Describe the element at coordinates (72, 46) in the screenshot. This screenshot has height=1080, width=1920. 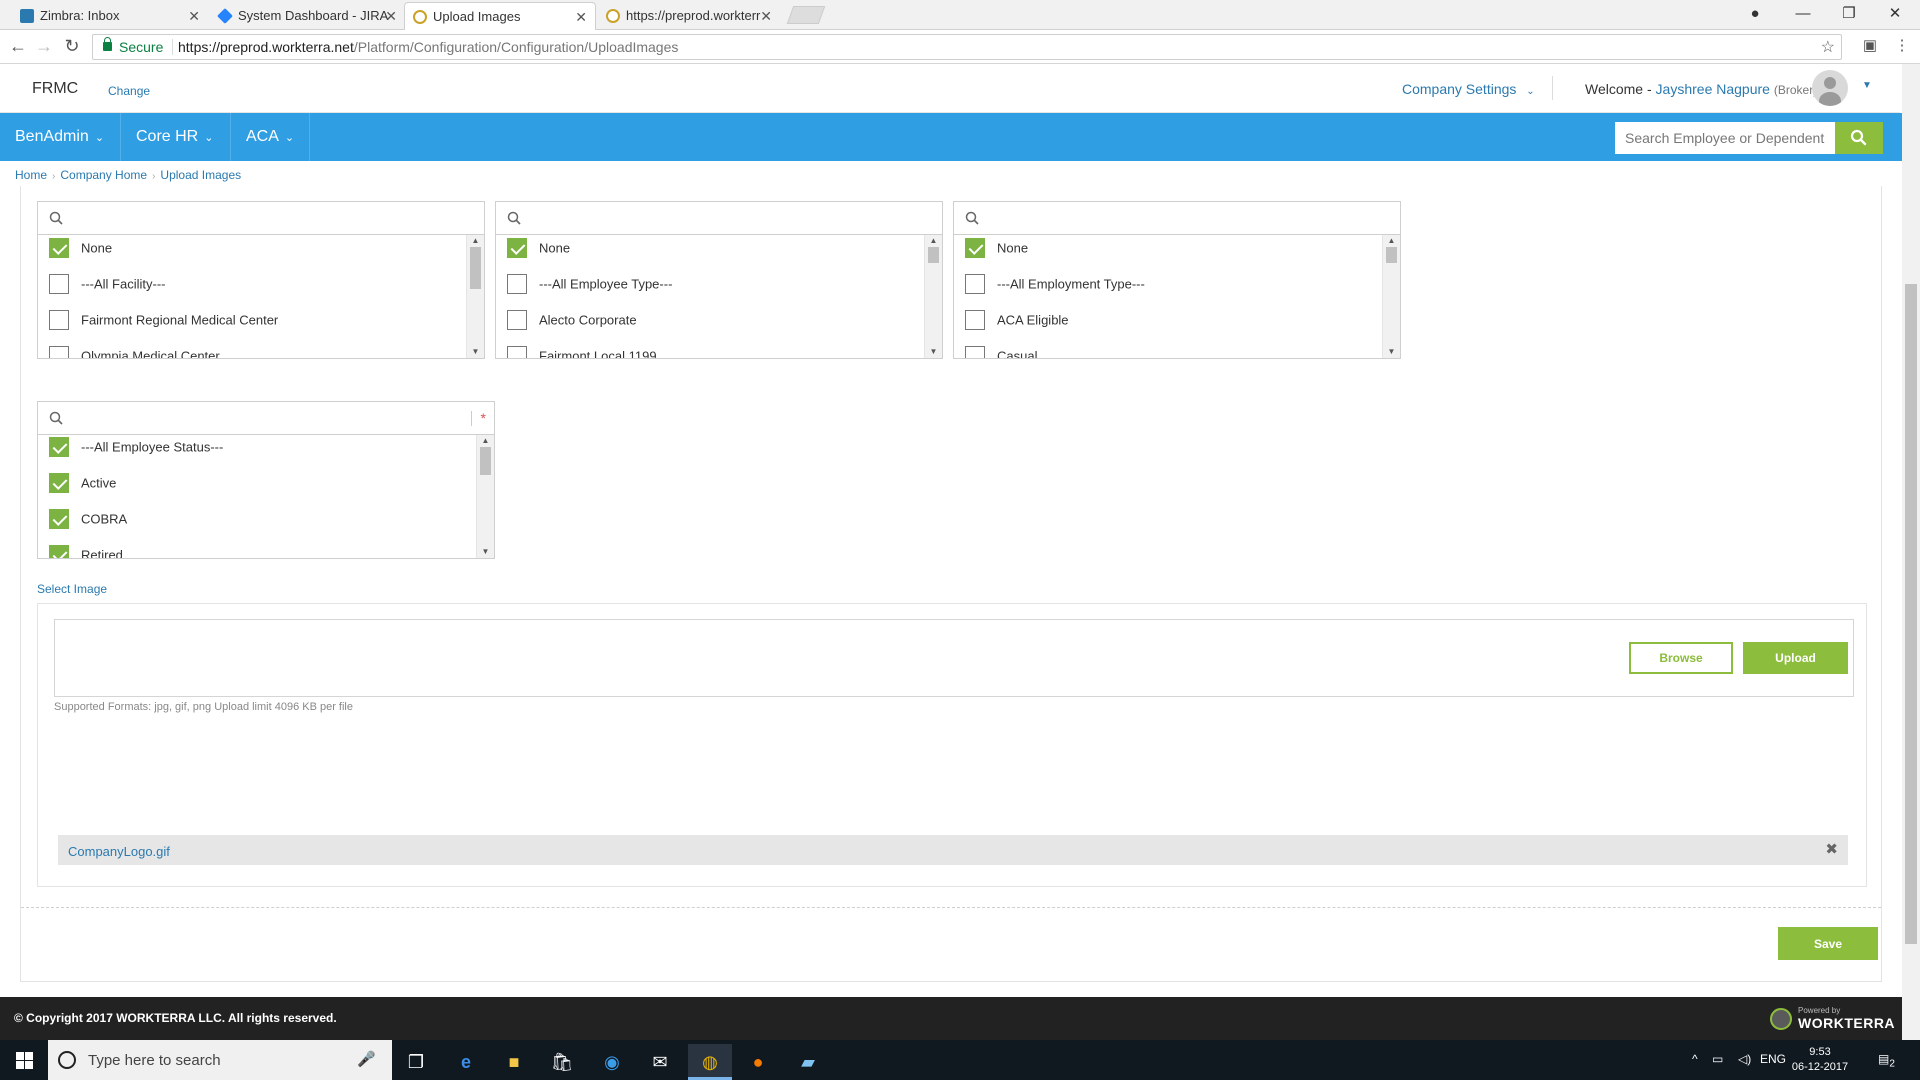
I see `reload-icon: ↻` at that location.